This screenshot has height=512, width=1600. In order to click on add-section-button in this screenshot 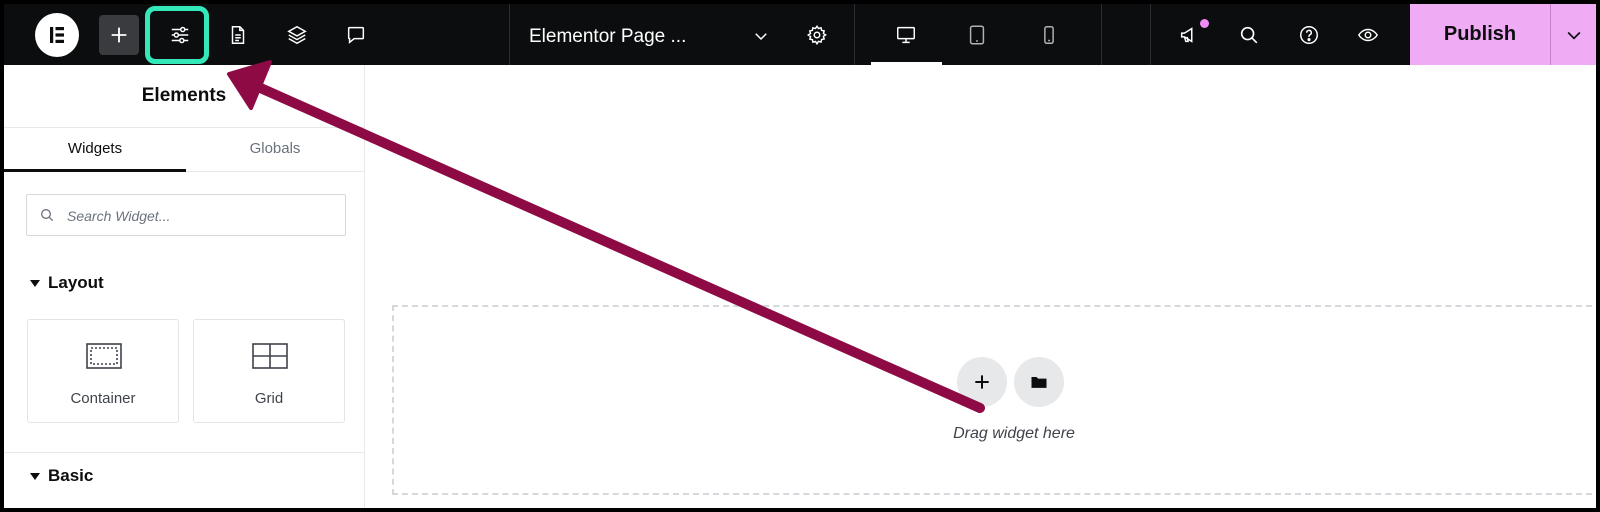, I will do `click(982, 382)`.